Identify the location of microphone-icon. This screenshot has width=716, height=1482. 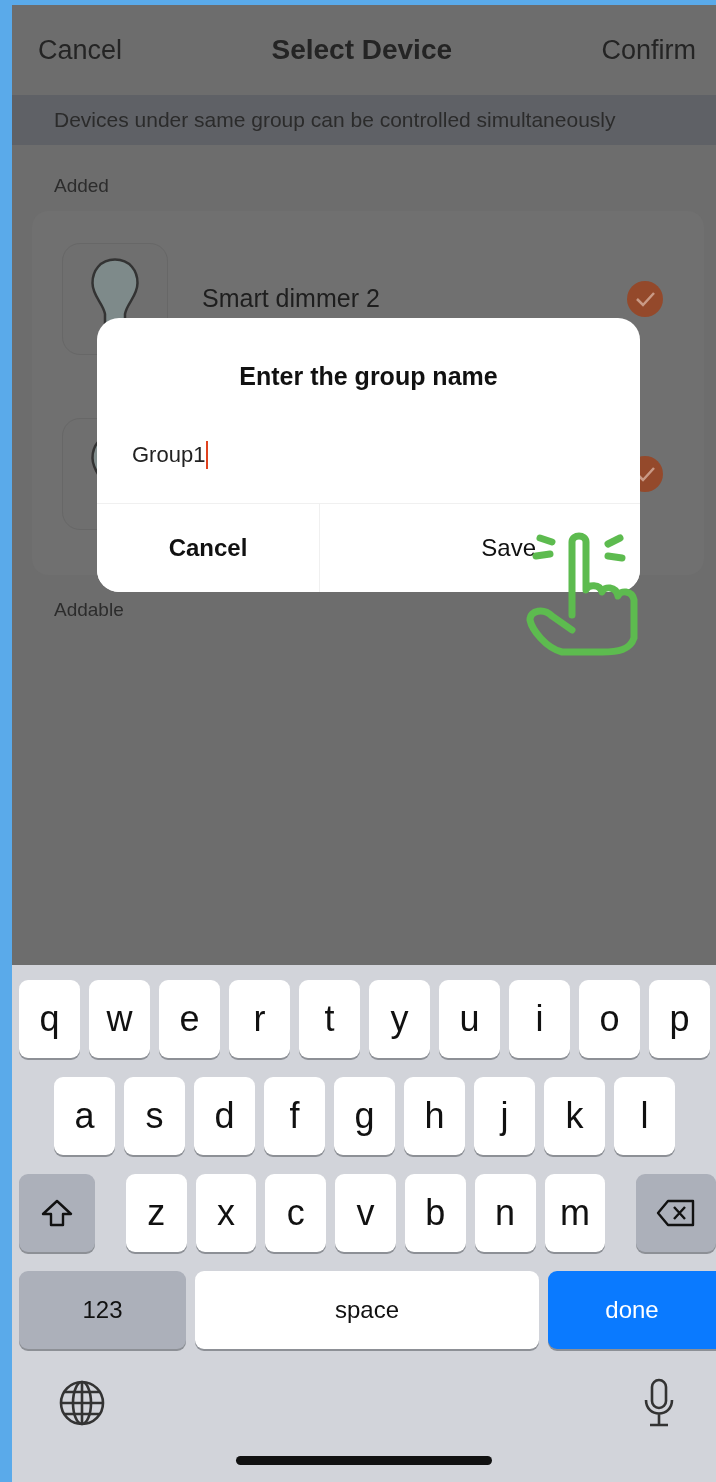
(659, 1403).